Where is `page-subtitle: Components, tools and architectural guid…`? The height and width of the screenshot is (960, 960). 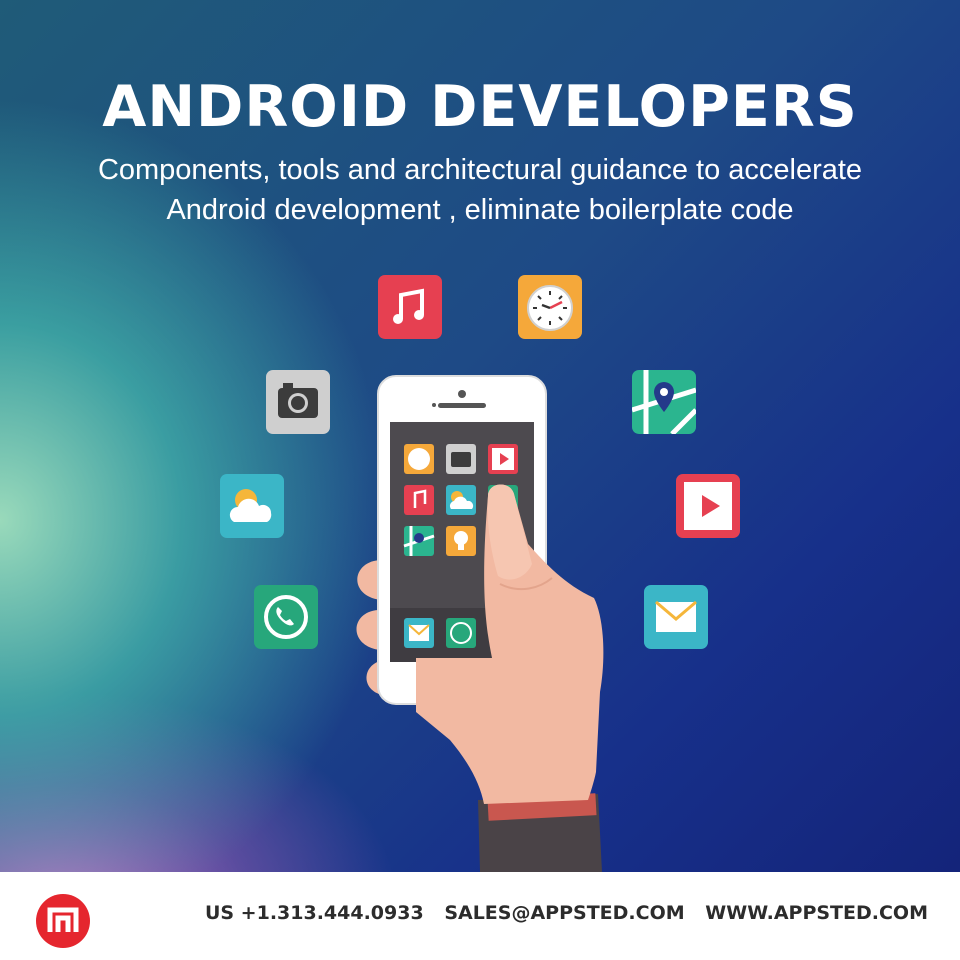 page-subtitle: Components, tools and architectural guid… is located at coordinates (480, 190).